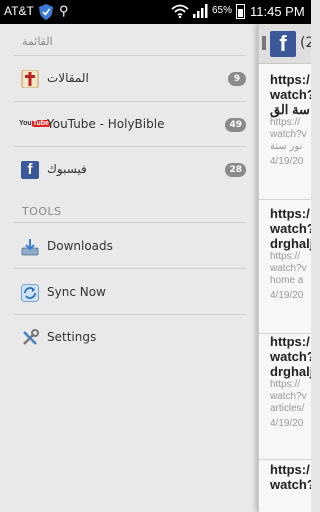 This screenshot has height=512, width=320. I want to click on count-badge: 28, so click(235, 170).